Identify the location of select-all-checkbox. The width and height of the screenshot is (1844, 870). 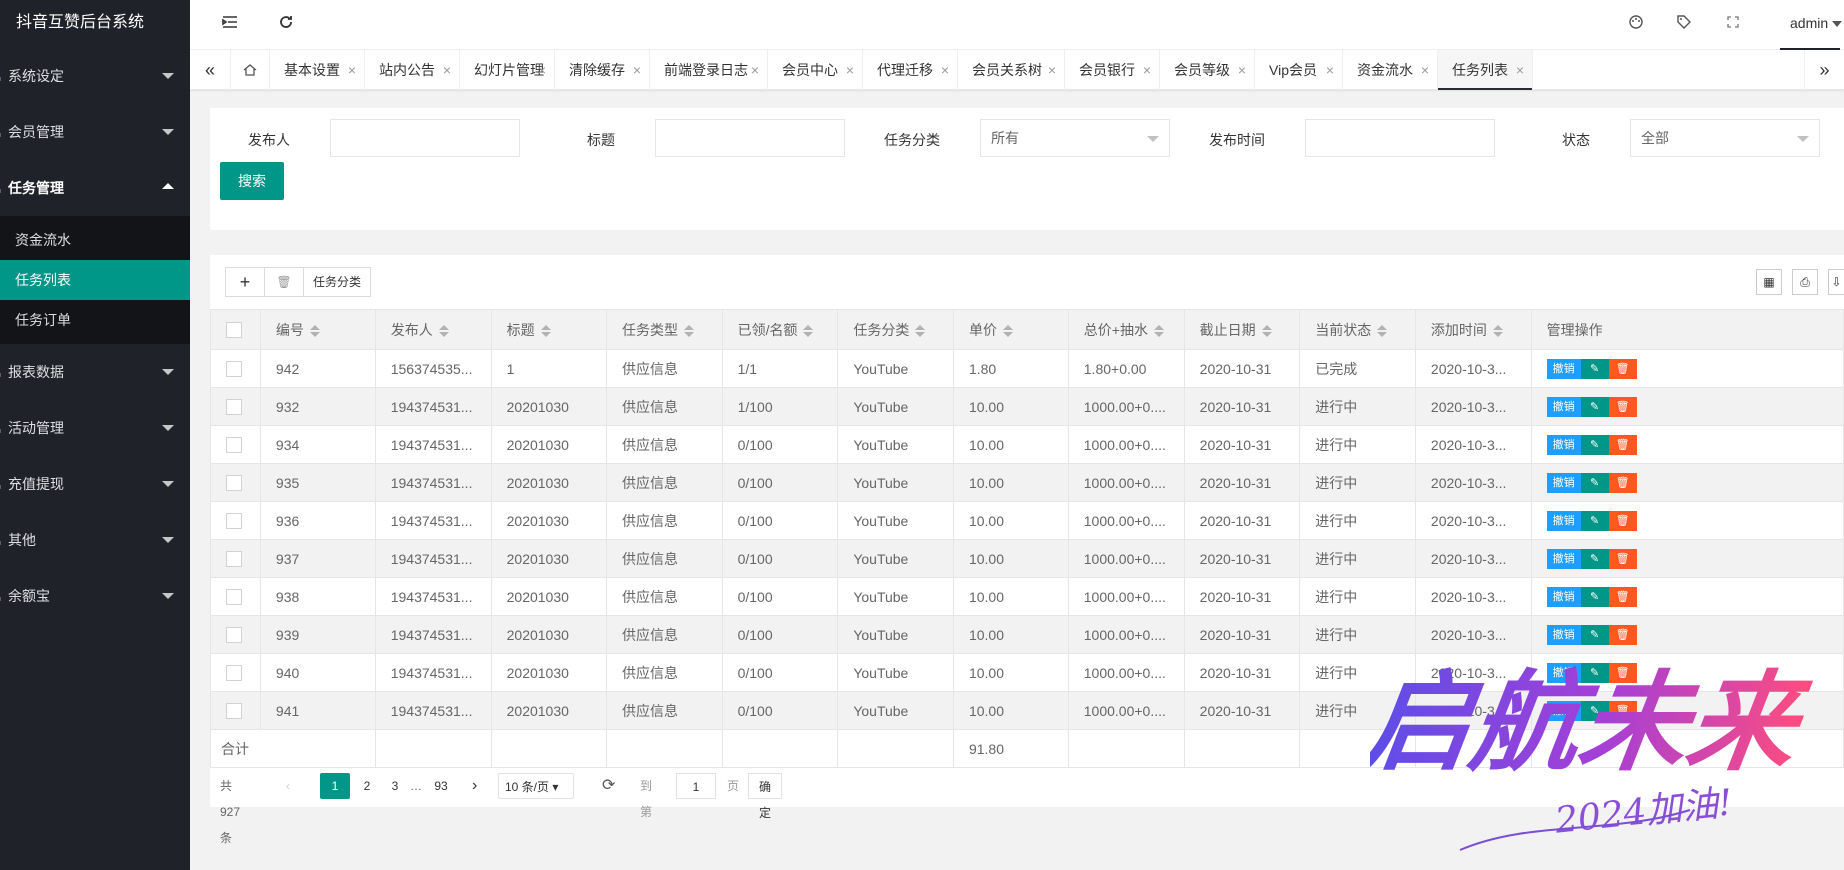
(234, 330).